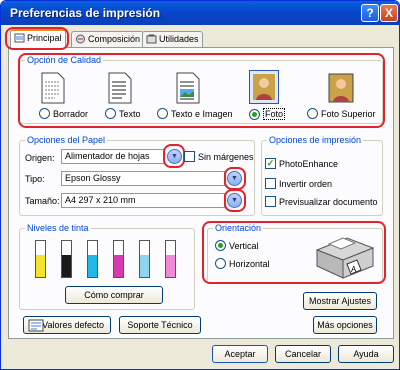 Image resolution: width=400 pixels, height=370 pixels. I want to click on checkbox-label: Previsualizar documento, so click(328, 201).